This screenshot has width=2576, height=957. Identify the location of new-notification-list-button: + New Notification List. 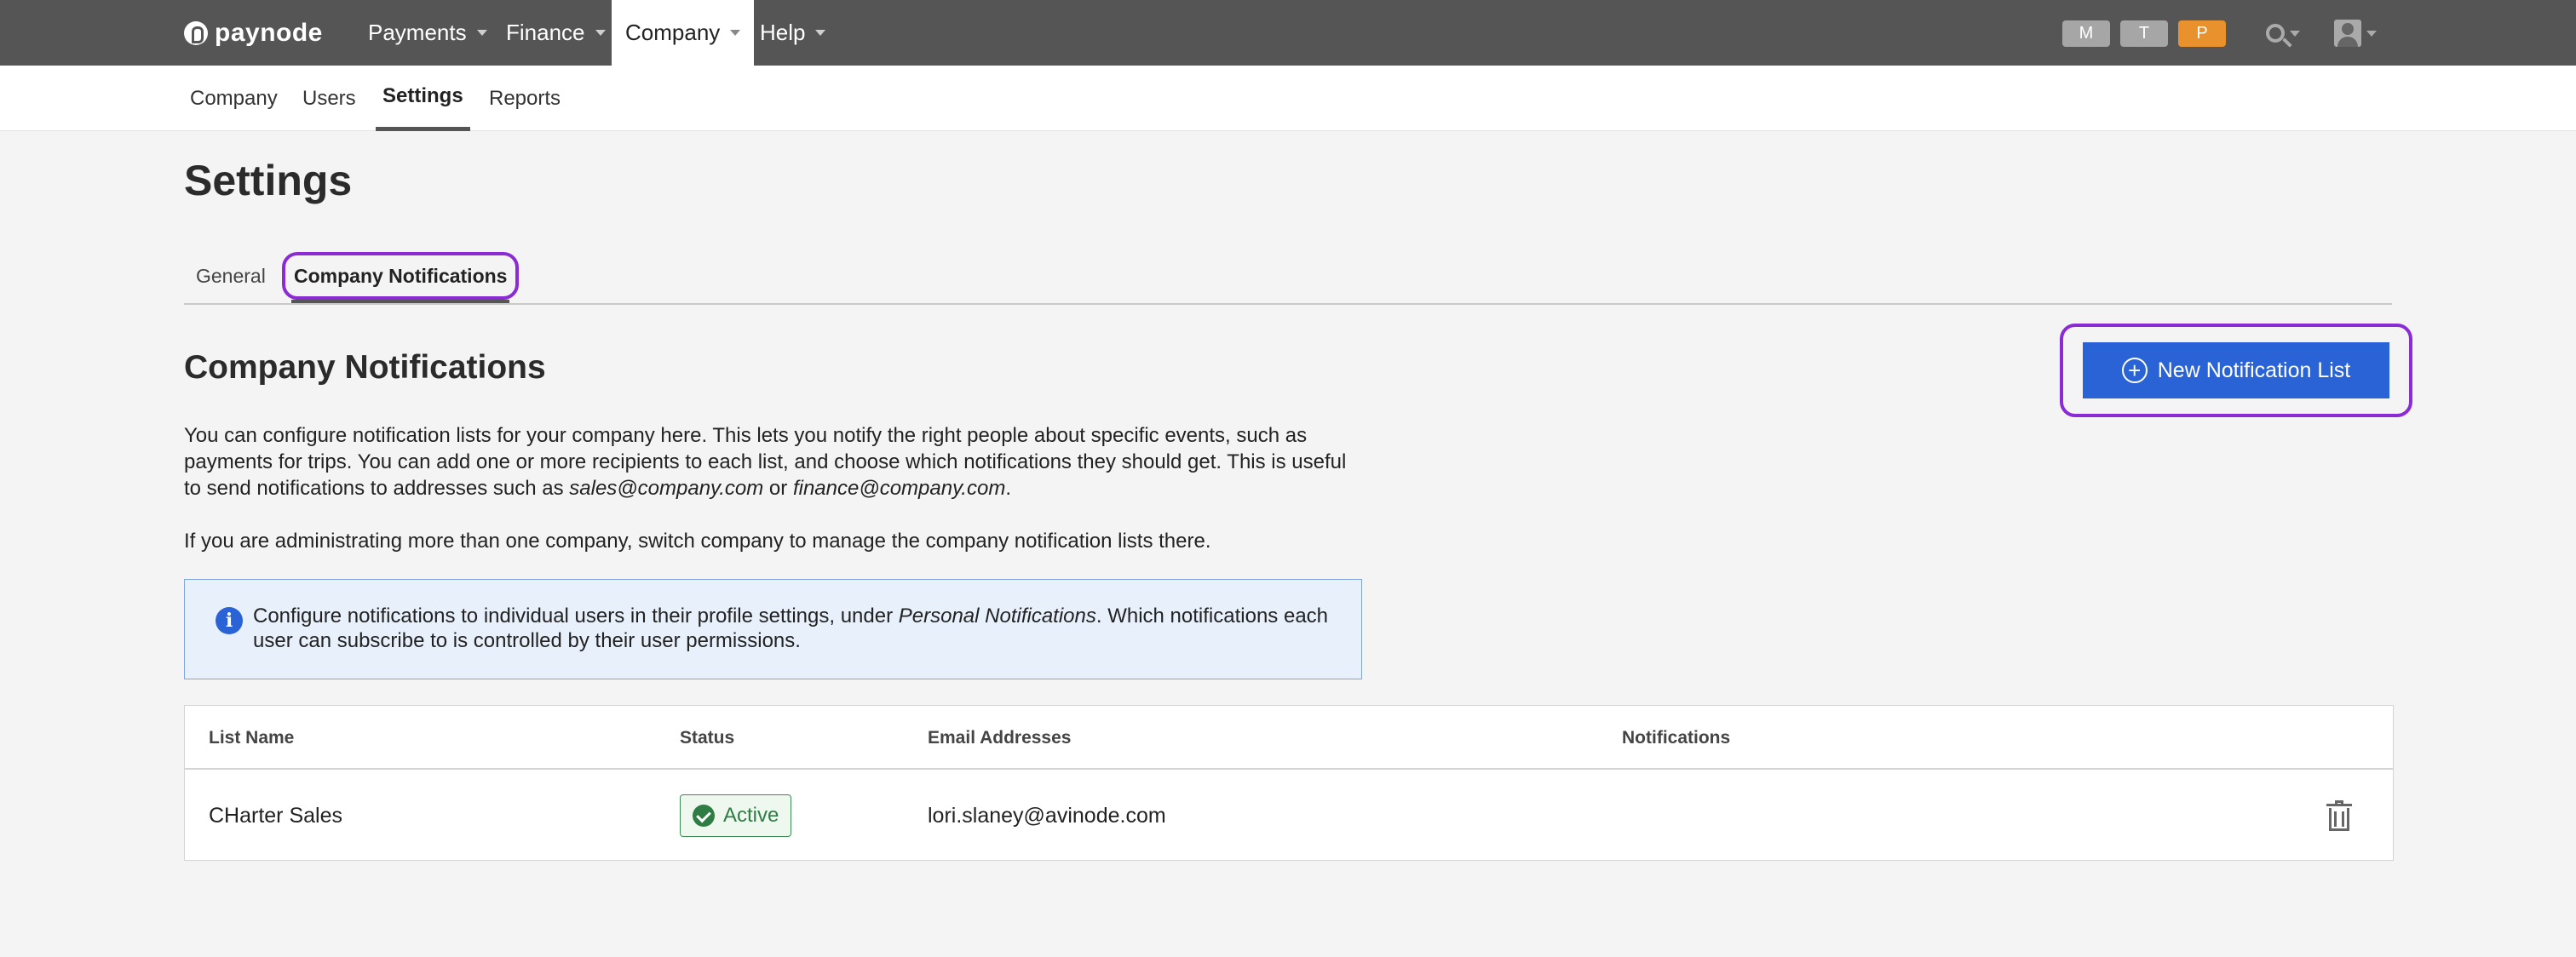
(2236, 370).